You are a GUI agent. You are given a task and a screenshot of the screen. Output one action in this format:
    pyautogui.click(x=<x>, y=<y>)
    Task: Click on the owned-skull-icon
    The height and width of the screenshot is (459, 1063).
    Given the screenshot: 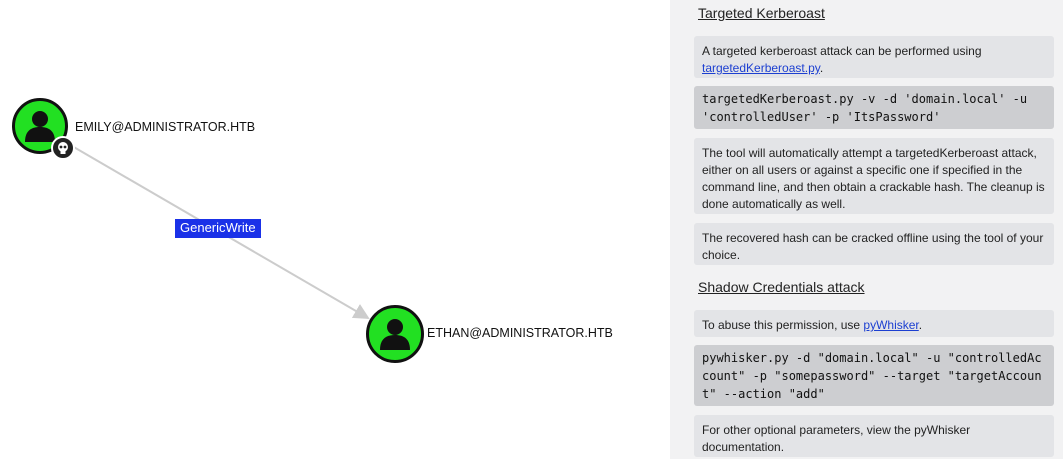 What is the action you would take?
    pyautogui.click(x=63, y=148)
    